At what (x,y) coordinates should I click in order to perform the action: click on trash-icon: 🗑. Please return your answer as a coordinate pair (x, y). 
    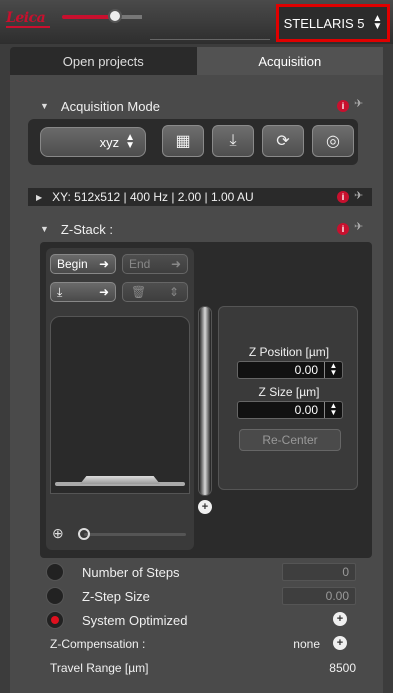
    Looking at the image, I should click on (139, 292).